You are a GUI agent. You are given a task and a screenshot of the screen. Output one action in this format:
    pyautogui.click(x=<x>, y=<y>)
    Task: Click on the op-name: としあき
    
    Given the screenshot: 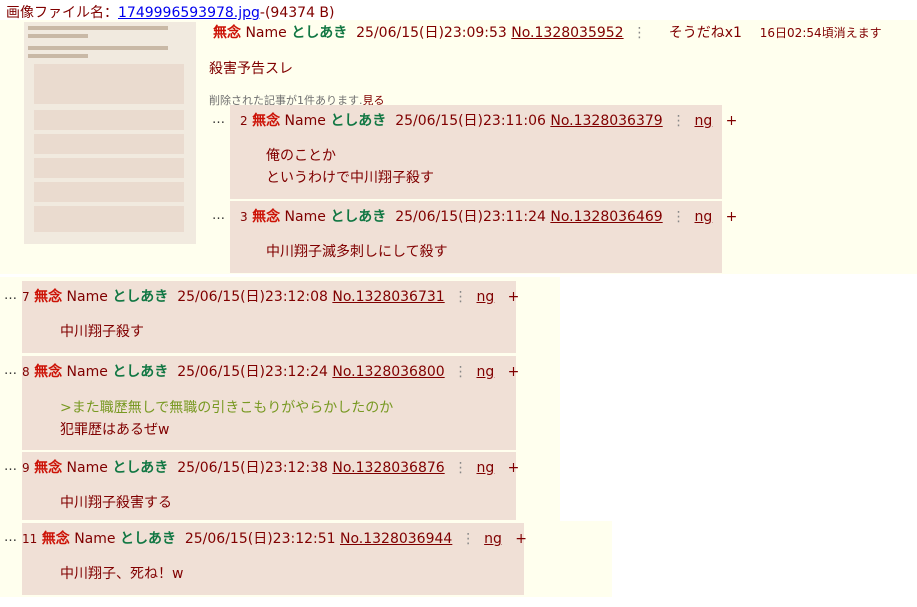 What is the action you would take?
    pyautogui.click(x=319, y=33)
    